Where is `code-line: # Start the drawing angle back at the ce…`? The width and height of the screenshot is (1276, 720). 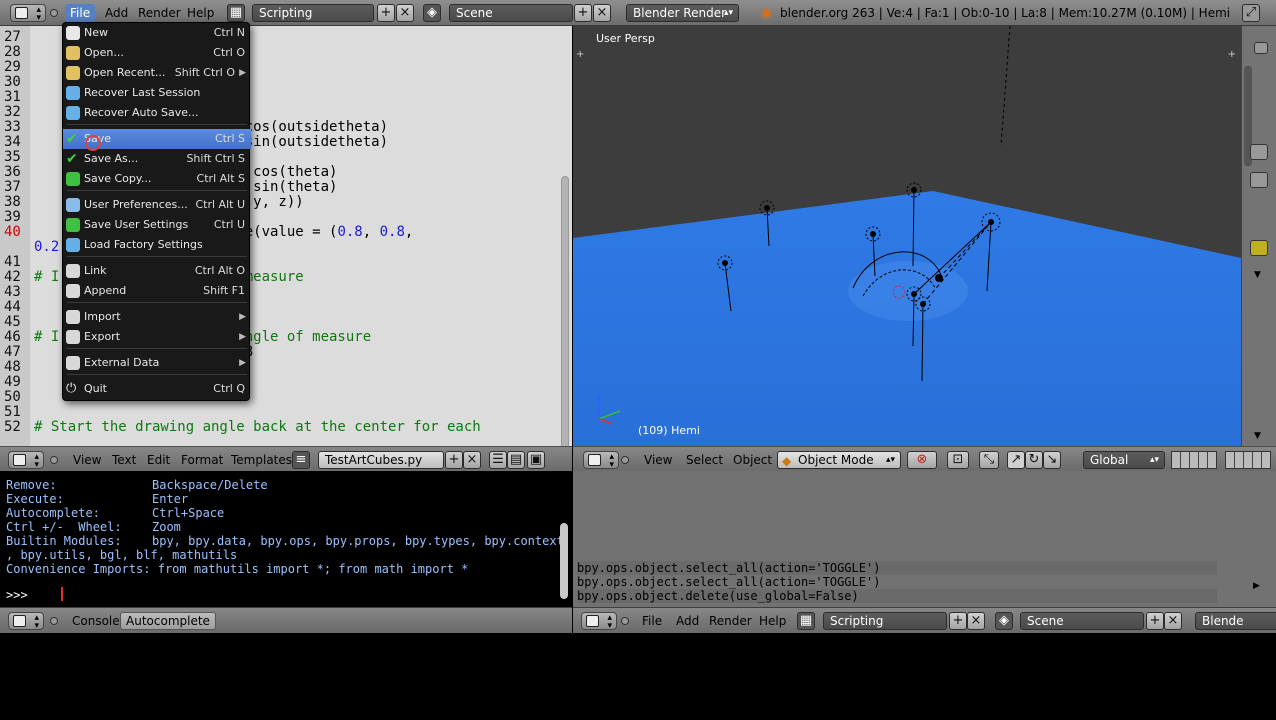
code-line: # Start the drawing angle back at the ce… is located at coordinates (257, 427).